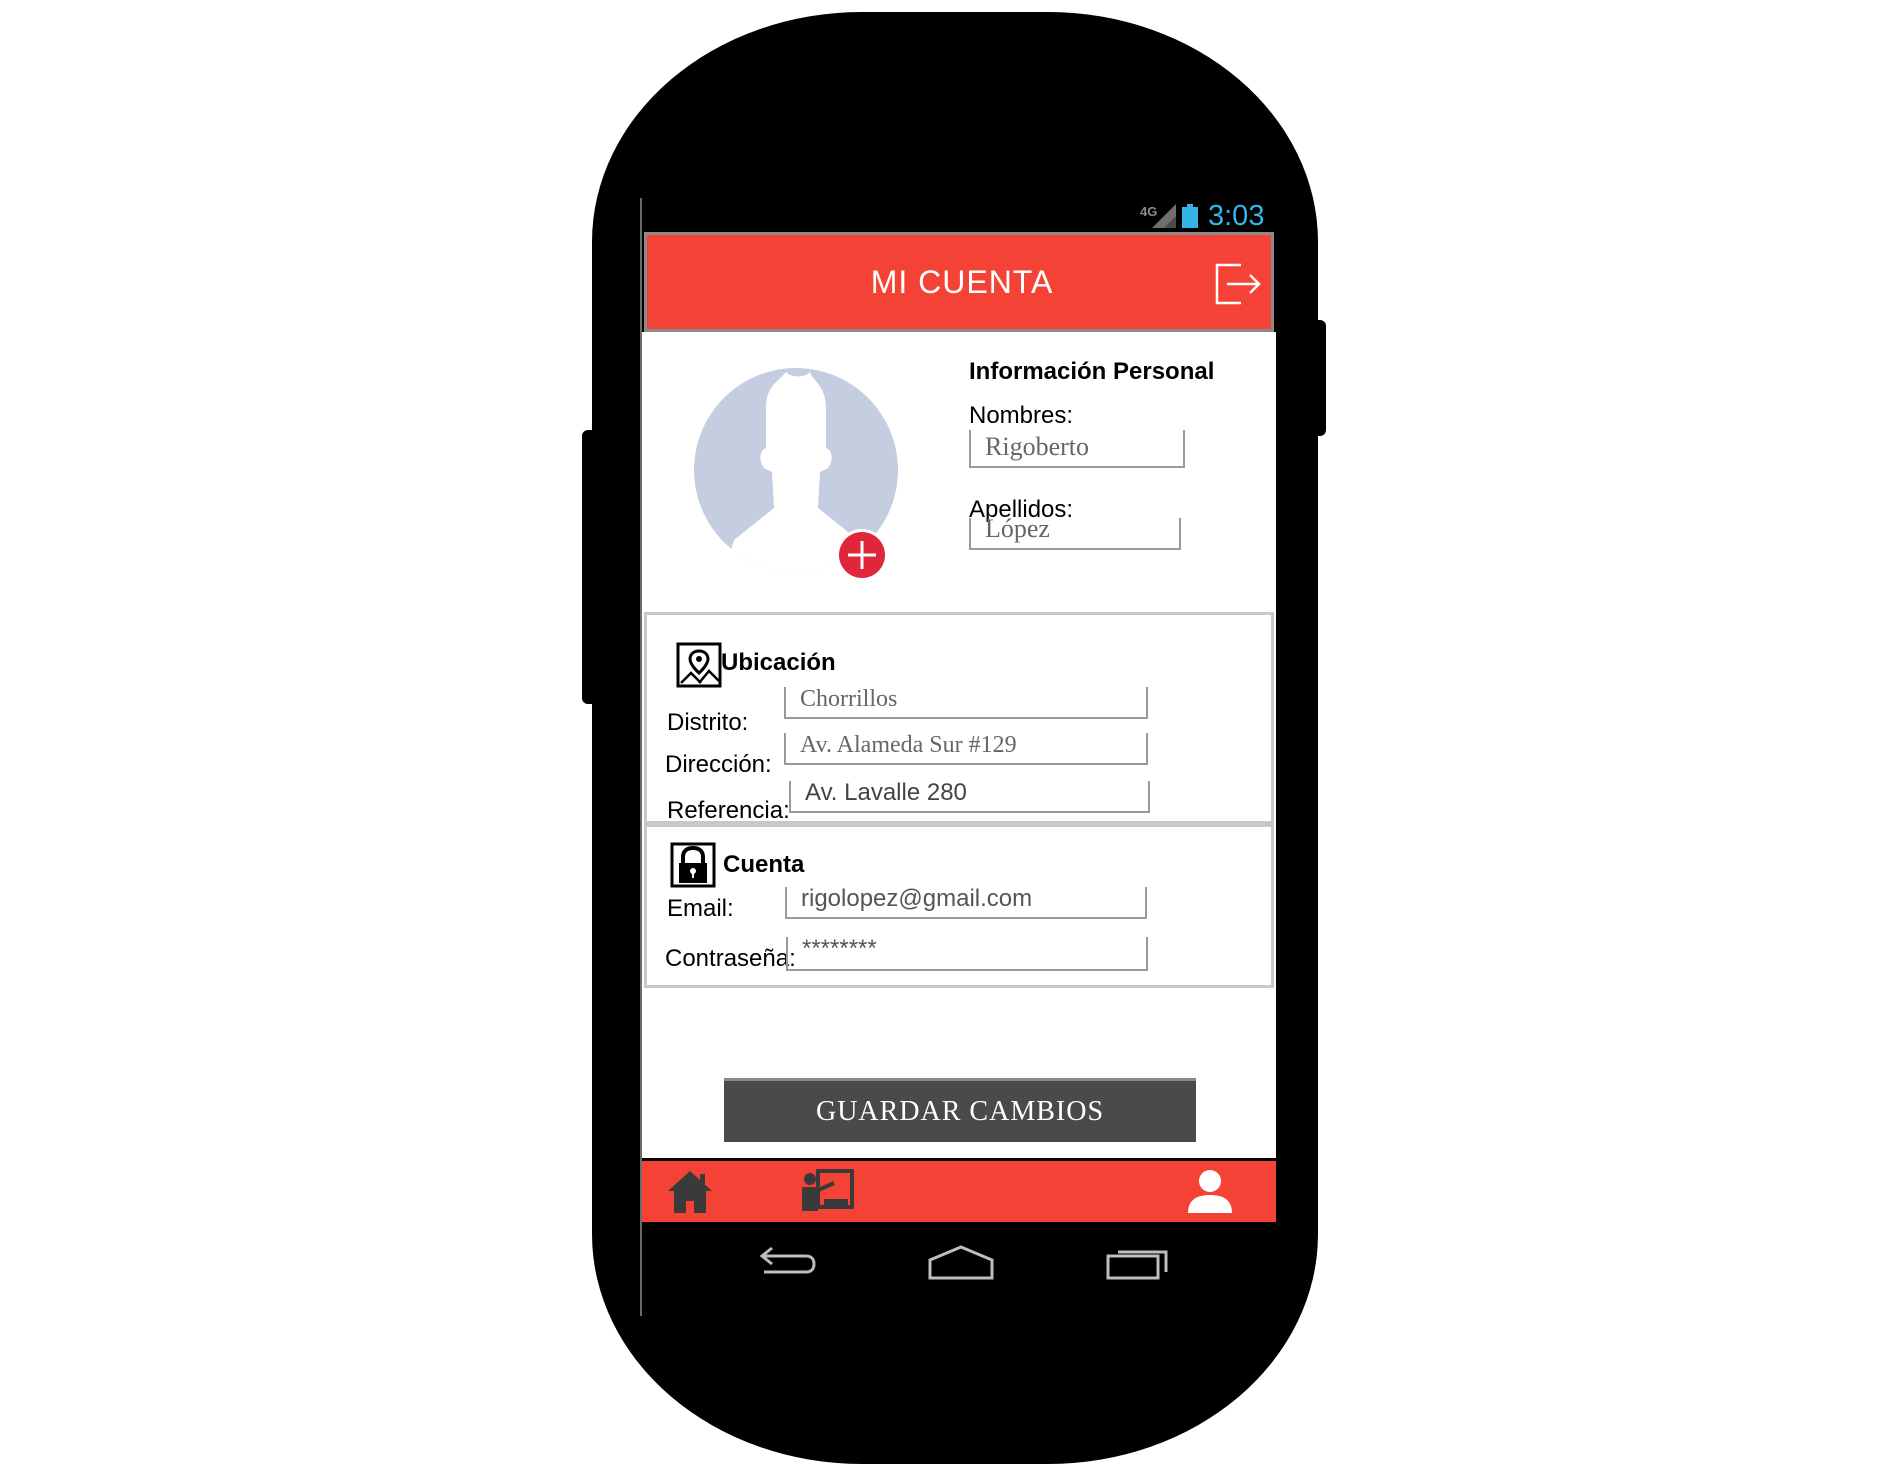  What do you see at coordinates (1238, 282) in the screenshot?
I see `logout-icon` at bounding box center [1238, 282].